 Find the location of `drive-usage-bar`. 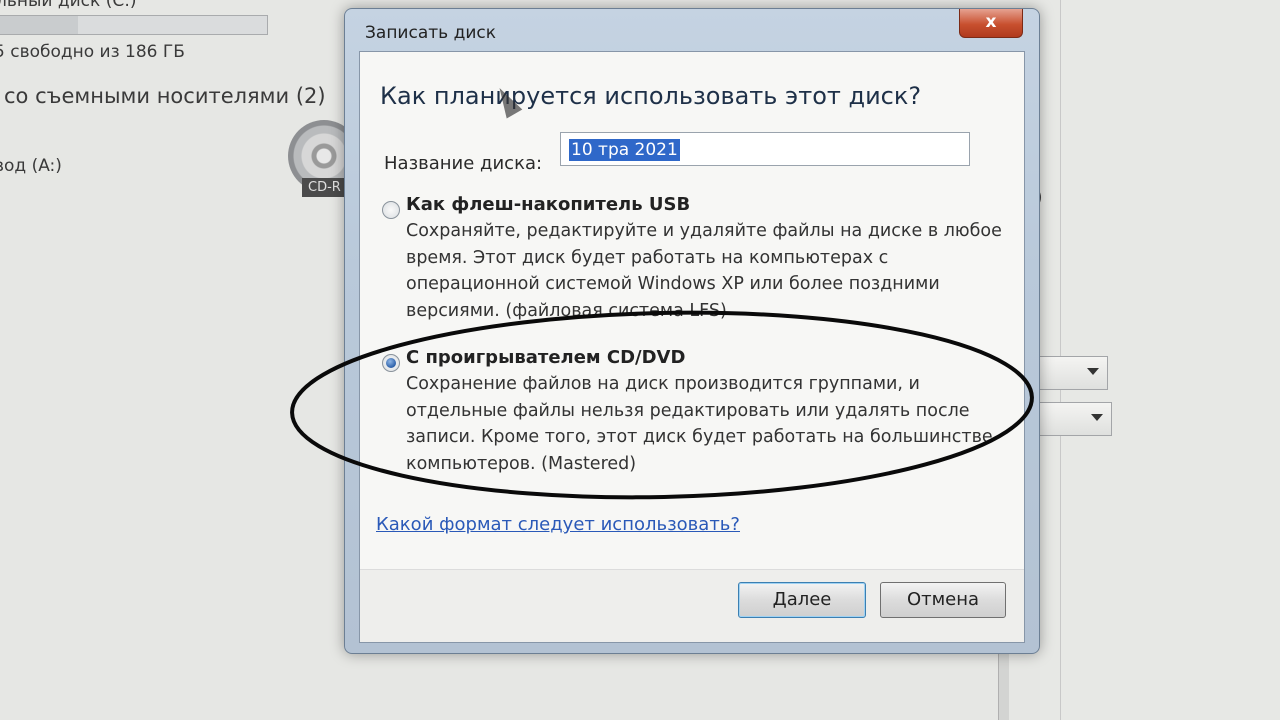

drive-usage-bar is located at coordinates (134, 25).